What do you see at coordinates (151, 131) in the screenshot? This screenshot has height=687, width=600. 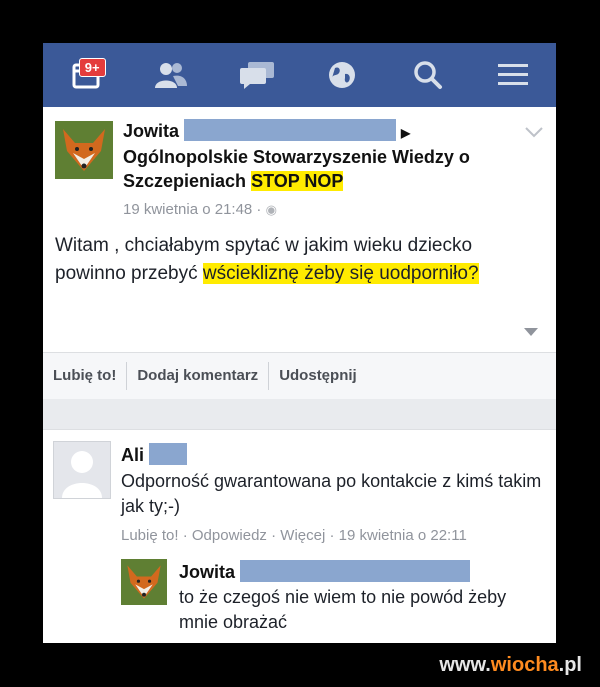 I see `post-author-name: Jowita` at bounding box center [151, 131].